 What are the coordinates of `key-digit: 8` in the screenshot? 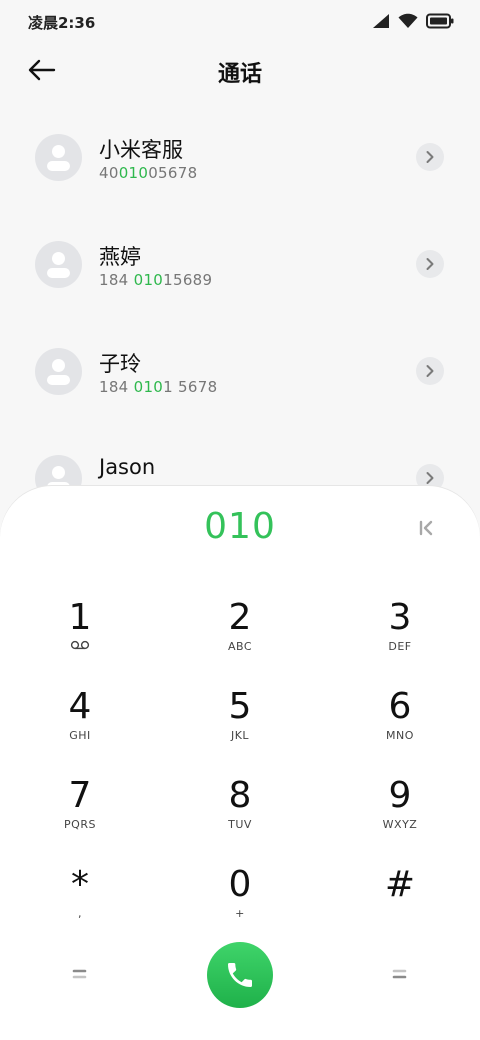 It's located at (240, 795).